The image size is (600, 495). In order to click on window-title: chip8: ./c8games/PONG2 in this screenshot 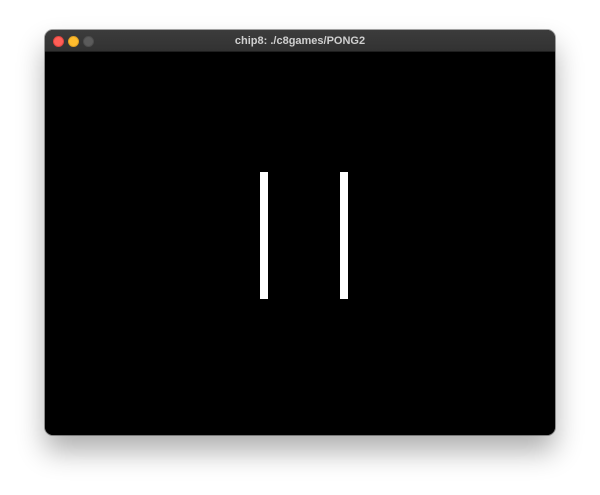, I will do `click(300, 41)`.